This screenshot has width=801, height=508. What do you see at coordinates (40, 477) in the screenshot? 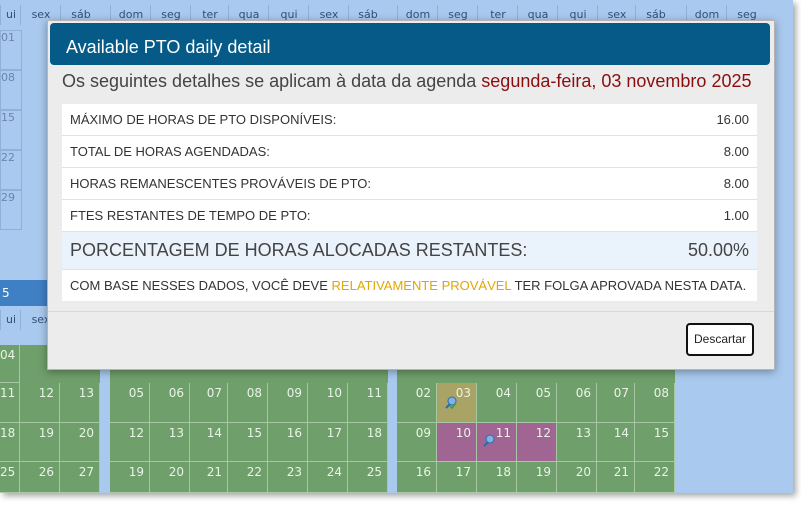
I see `calendar-day: 26` at bounding box center [40, 477].